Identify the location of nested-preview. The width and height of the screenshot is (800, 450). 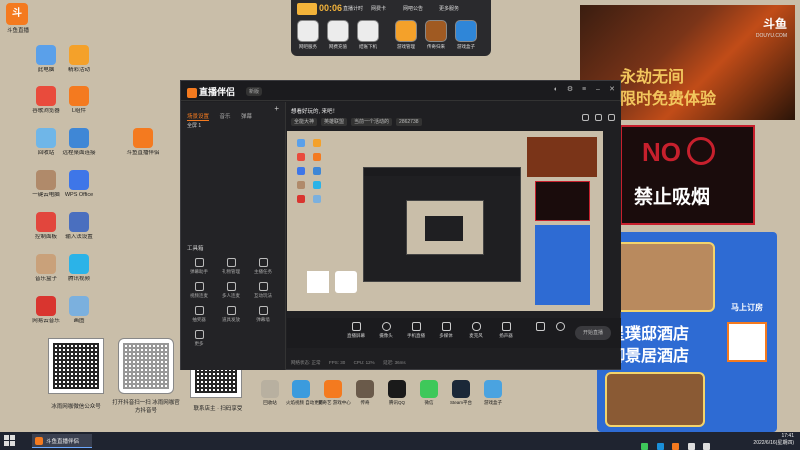
(442, 224).